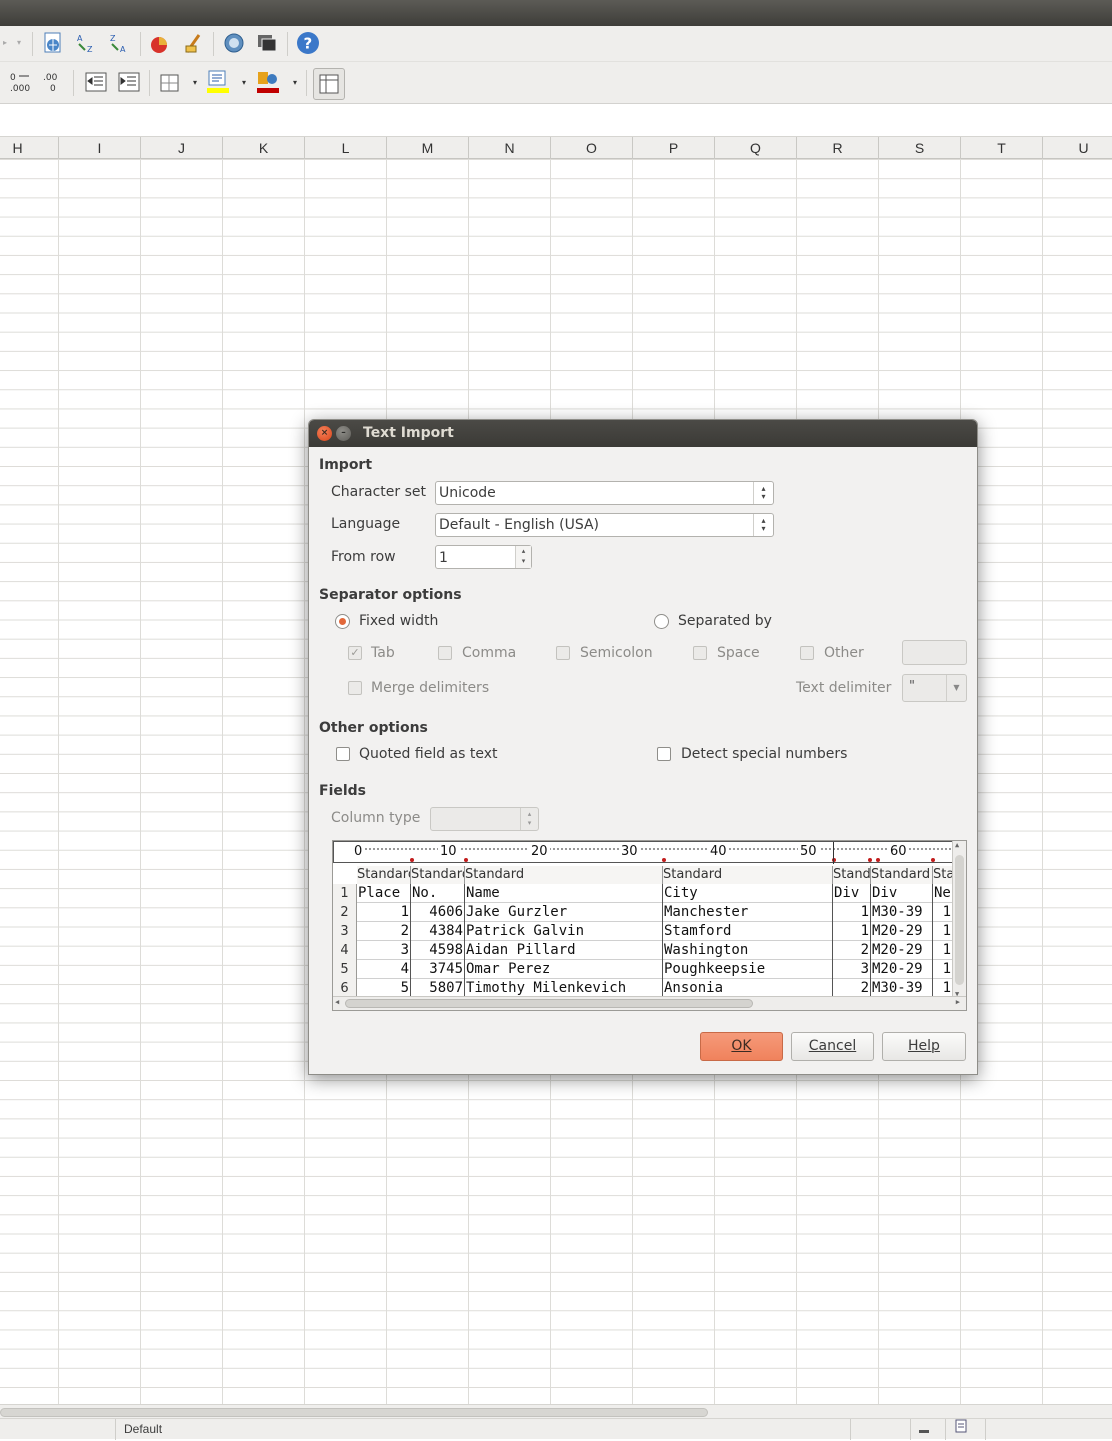 This screenshot has height=1441, width=1112. Describe the element at coordinates (87, 43) in the screenshot. I see `sort-ascending-icon: AZ` at that location.